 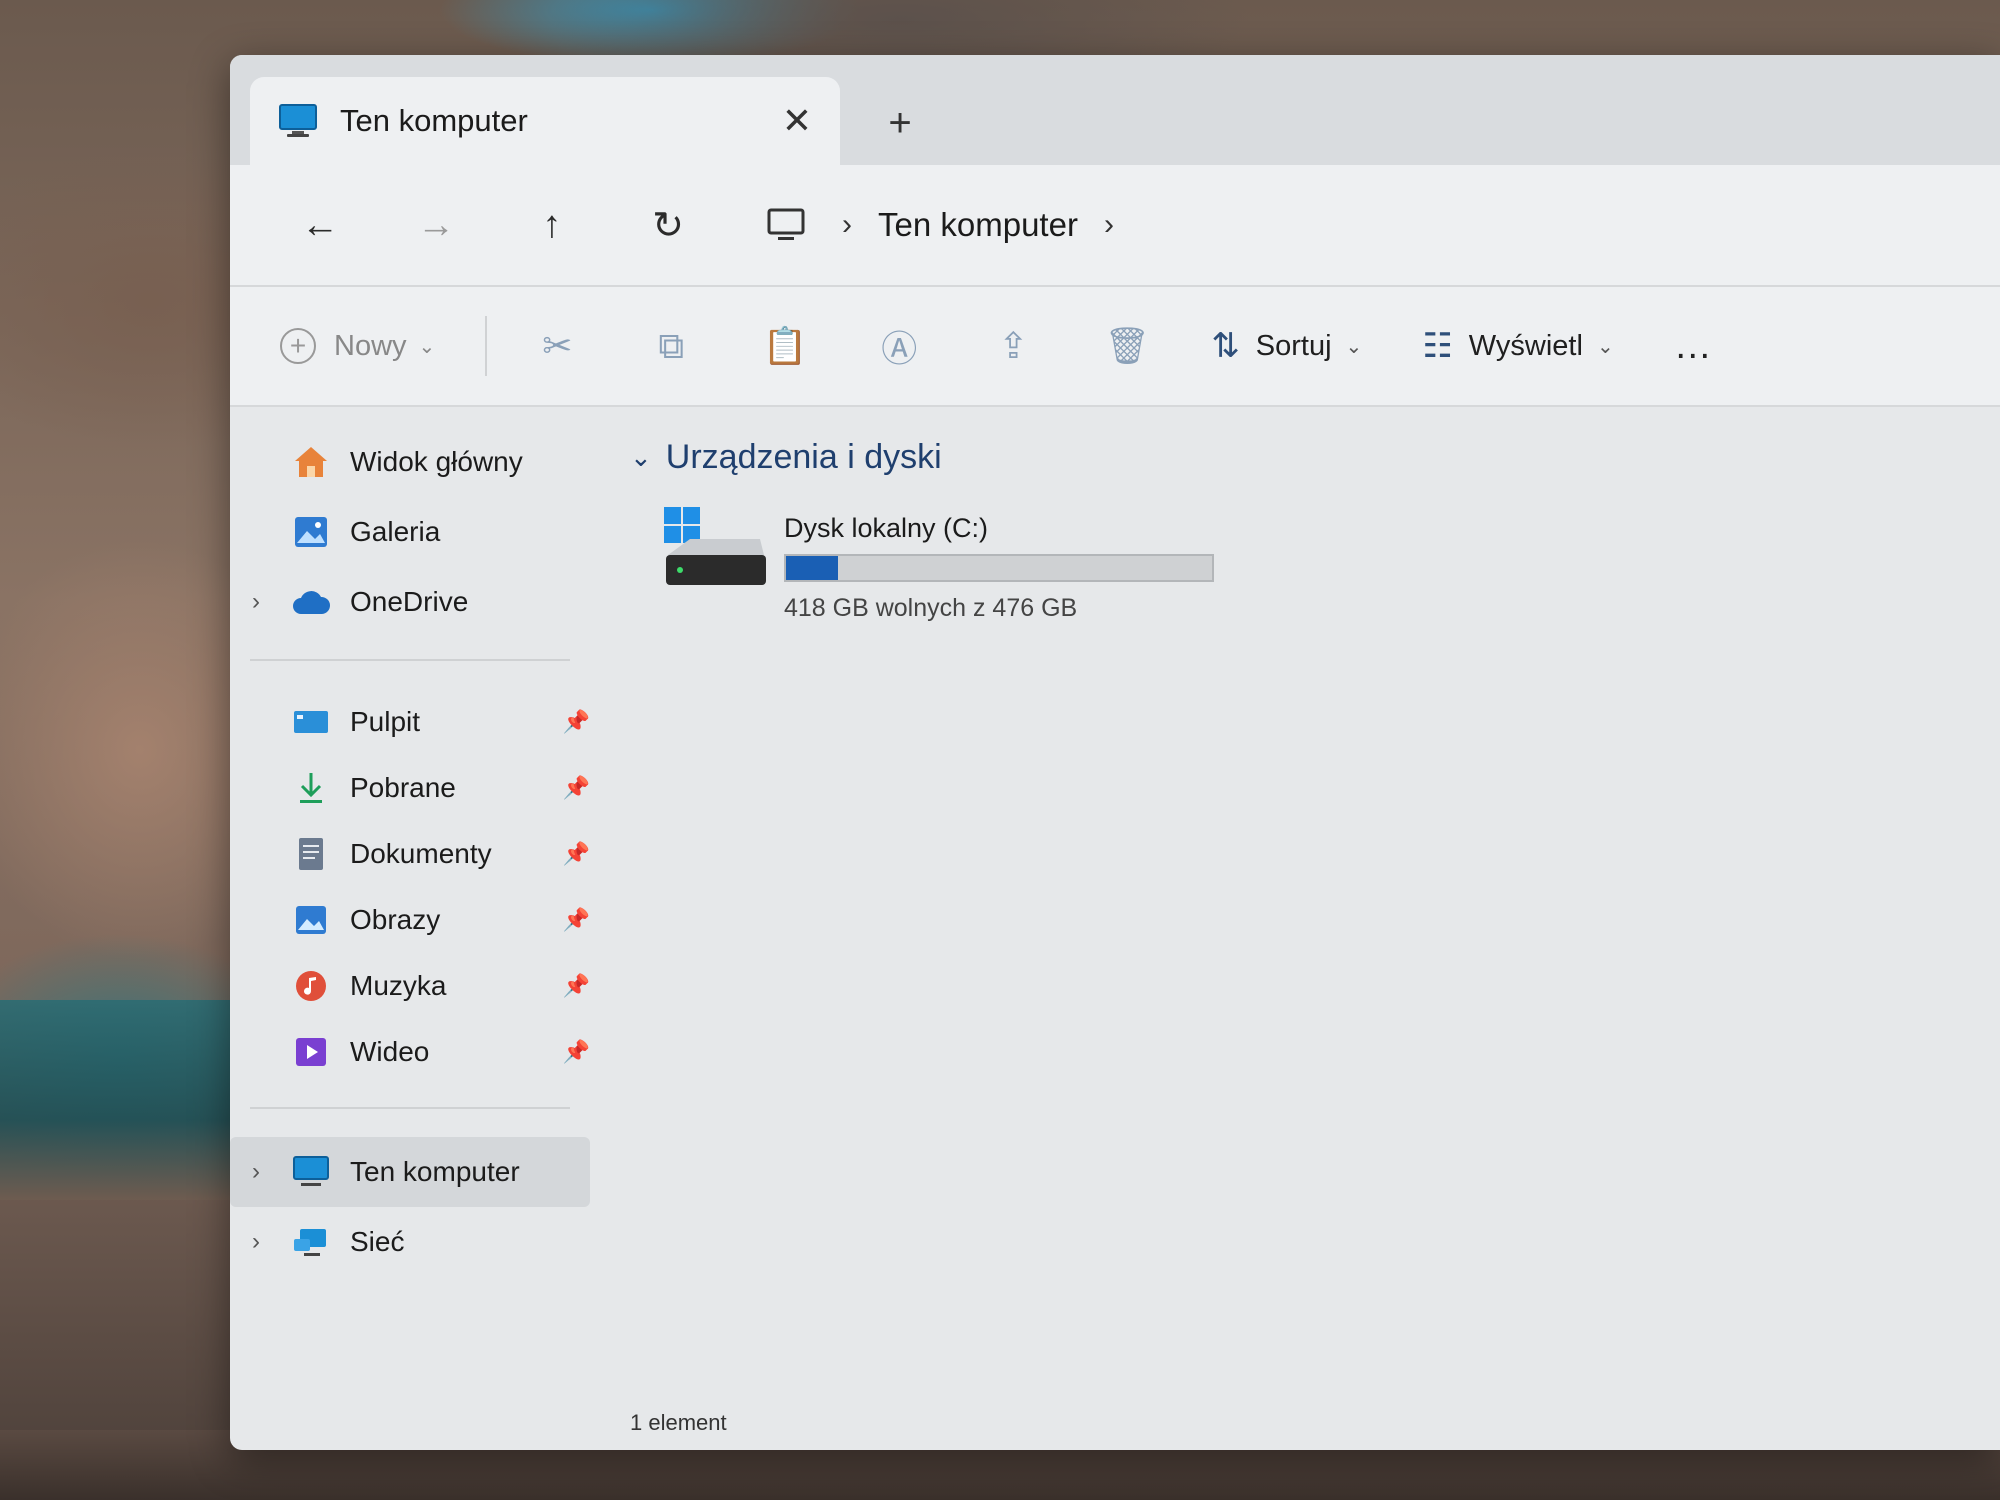 What do you see at coordinates (899, 346) in the screenshot?
I see `rename-icon: Ⓐ` at bounding box center [899, 346].